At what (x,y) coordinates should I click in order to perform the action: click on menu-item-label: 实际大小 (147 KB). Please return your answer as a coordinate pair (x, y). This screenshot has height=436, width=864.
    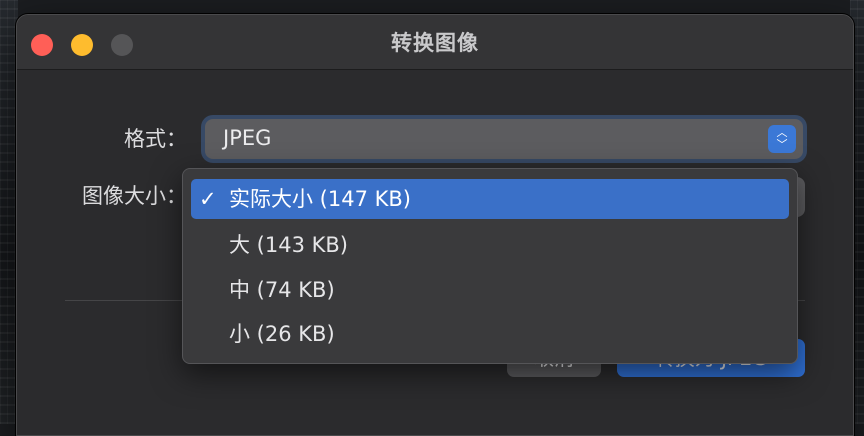
    Looking at the image, I should click on (320, 199).